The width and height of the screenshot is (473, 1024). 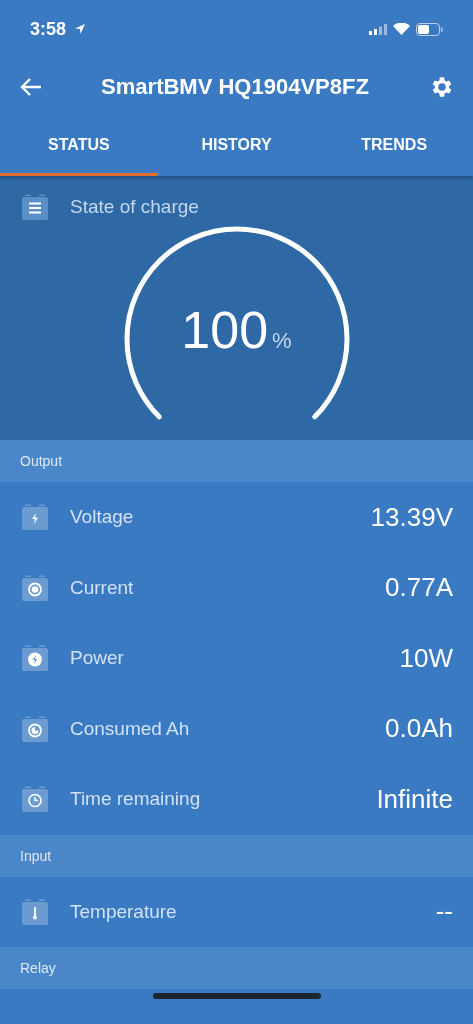 What do you see at coordinates (236, 146) in the screenshot?
I see `tab: HISTORY` at bounding box center [236, 146].